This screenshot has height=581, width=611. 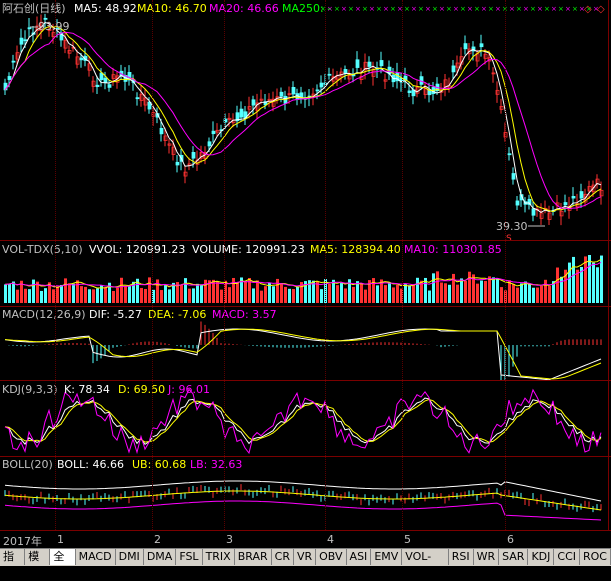 What do you see at coordinates (105, 8) in the screenshot?
I see `ma5-label: MA5: 48.92` at bounding box center [105, 8].